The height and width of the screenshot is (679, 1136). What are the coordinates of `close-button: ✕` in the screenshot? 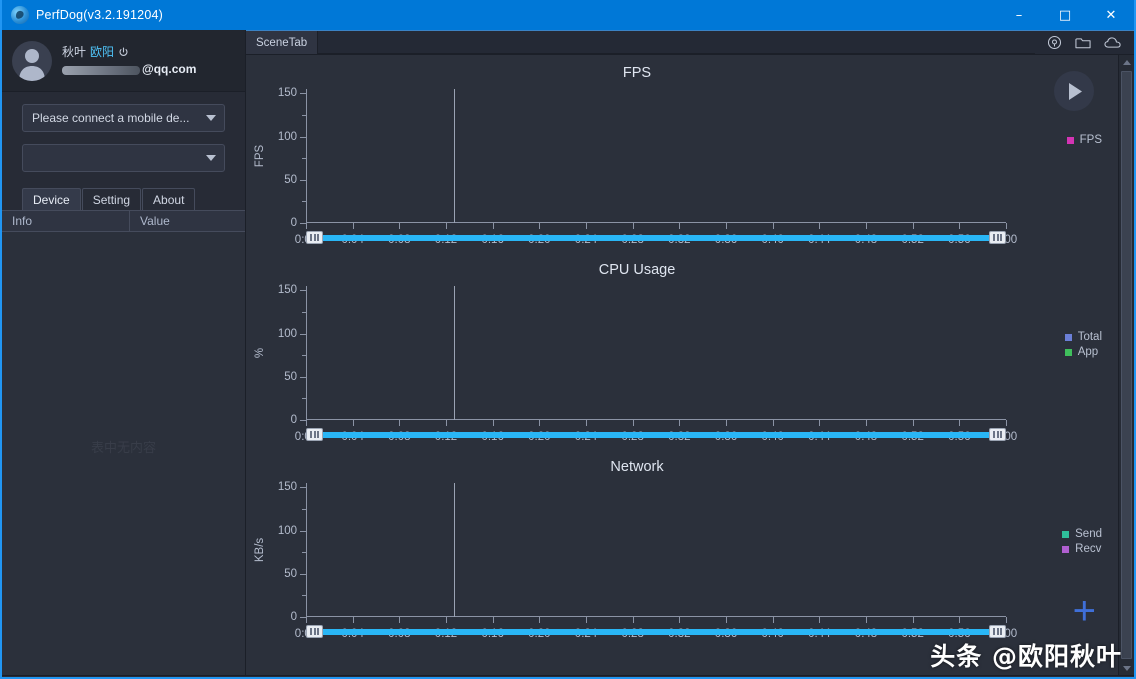 It's located at (1111, 15).